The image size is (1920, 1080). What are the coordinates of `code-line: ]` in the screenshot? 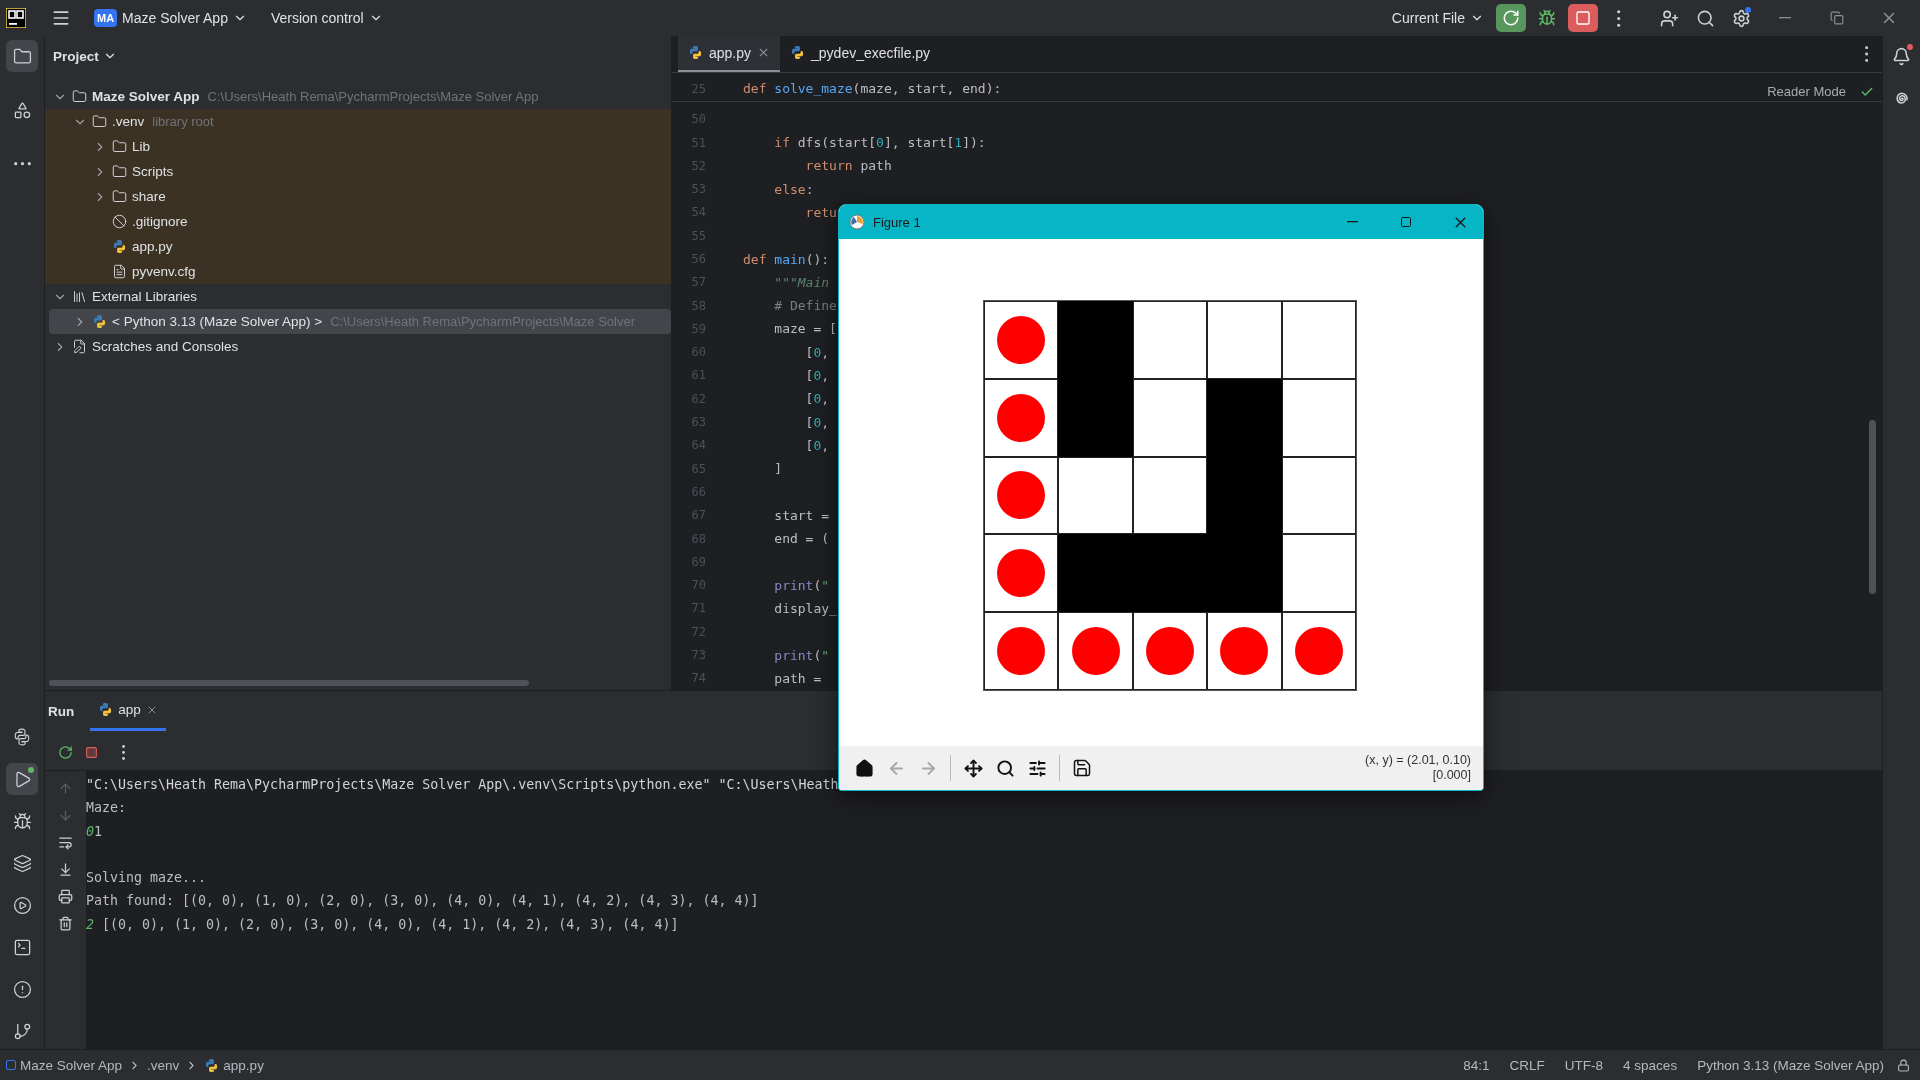 It's located at (778, 469).